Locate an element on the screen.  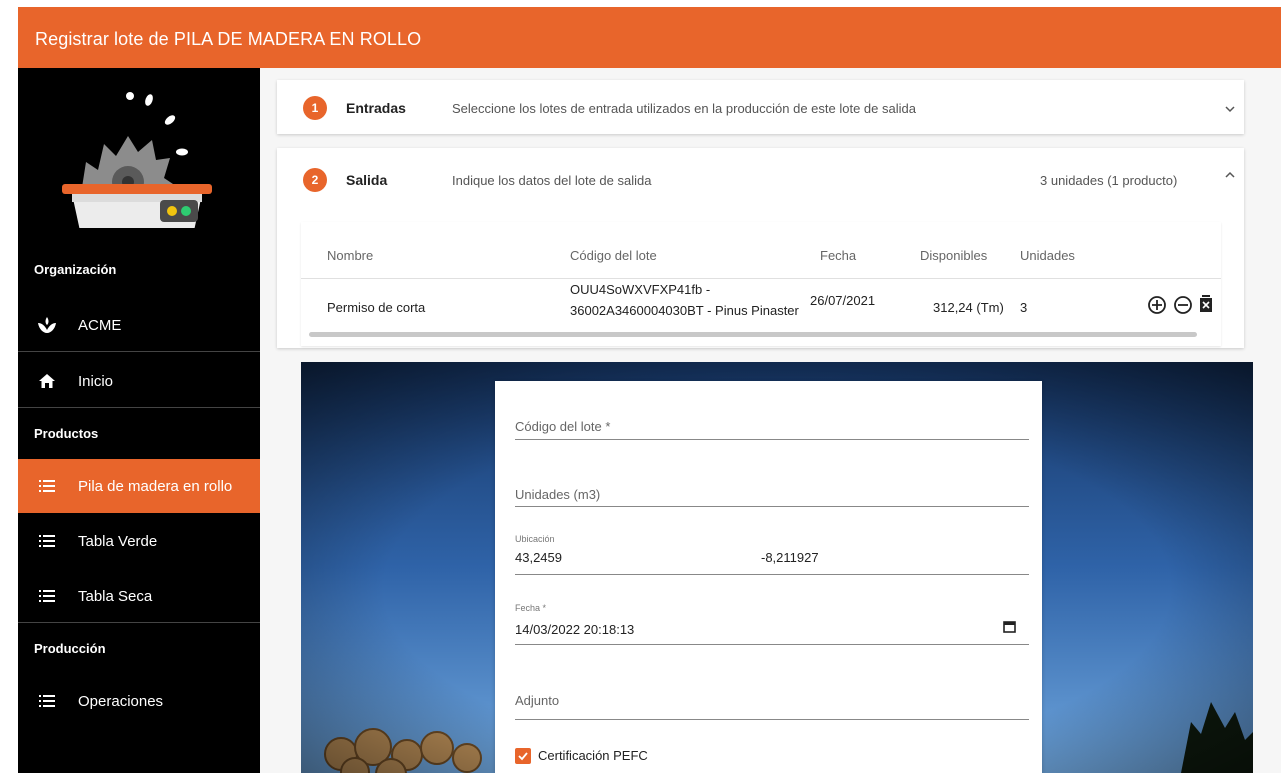
step-description: Indique los datos del lote de salida is located at coordinates (552, 180).